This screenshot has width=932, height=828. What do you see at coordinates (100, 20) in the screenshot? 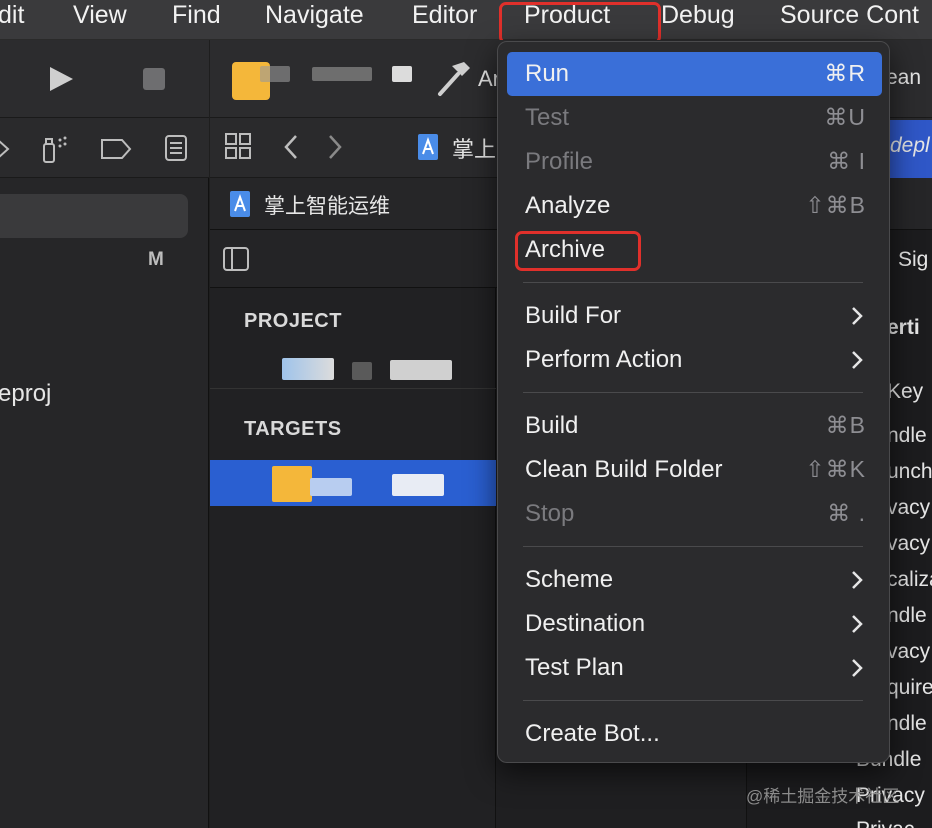
I see `menu-view: View` at bounding box center [100, 20].